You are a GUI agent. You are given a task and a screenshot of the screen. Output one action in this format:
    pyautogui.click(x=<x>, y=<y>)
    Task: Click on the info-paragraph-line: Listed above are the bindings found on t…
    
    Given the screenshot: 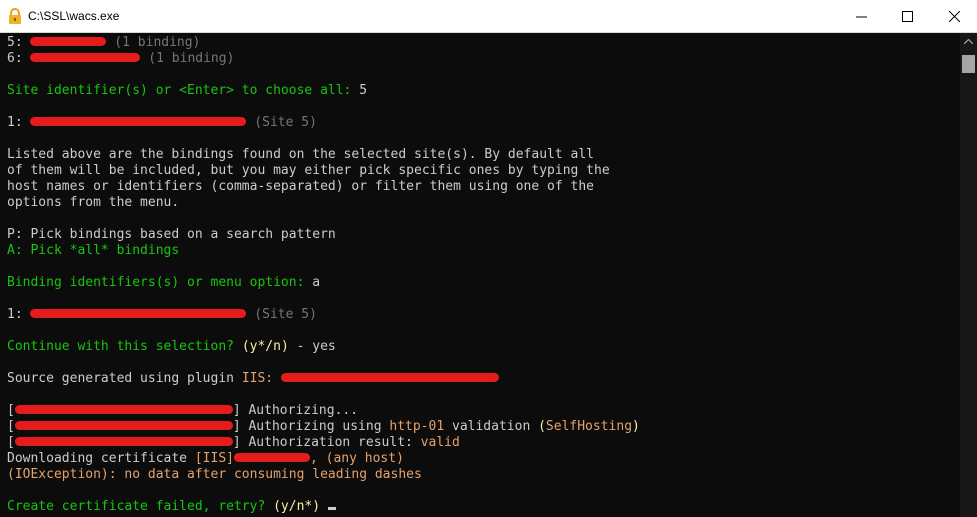 What is the action you would take?
    pyautogui.click(x=300, y=154)
    